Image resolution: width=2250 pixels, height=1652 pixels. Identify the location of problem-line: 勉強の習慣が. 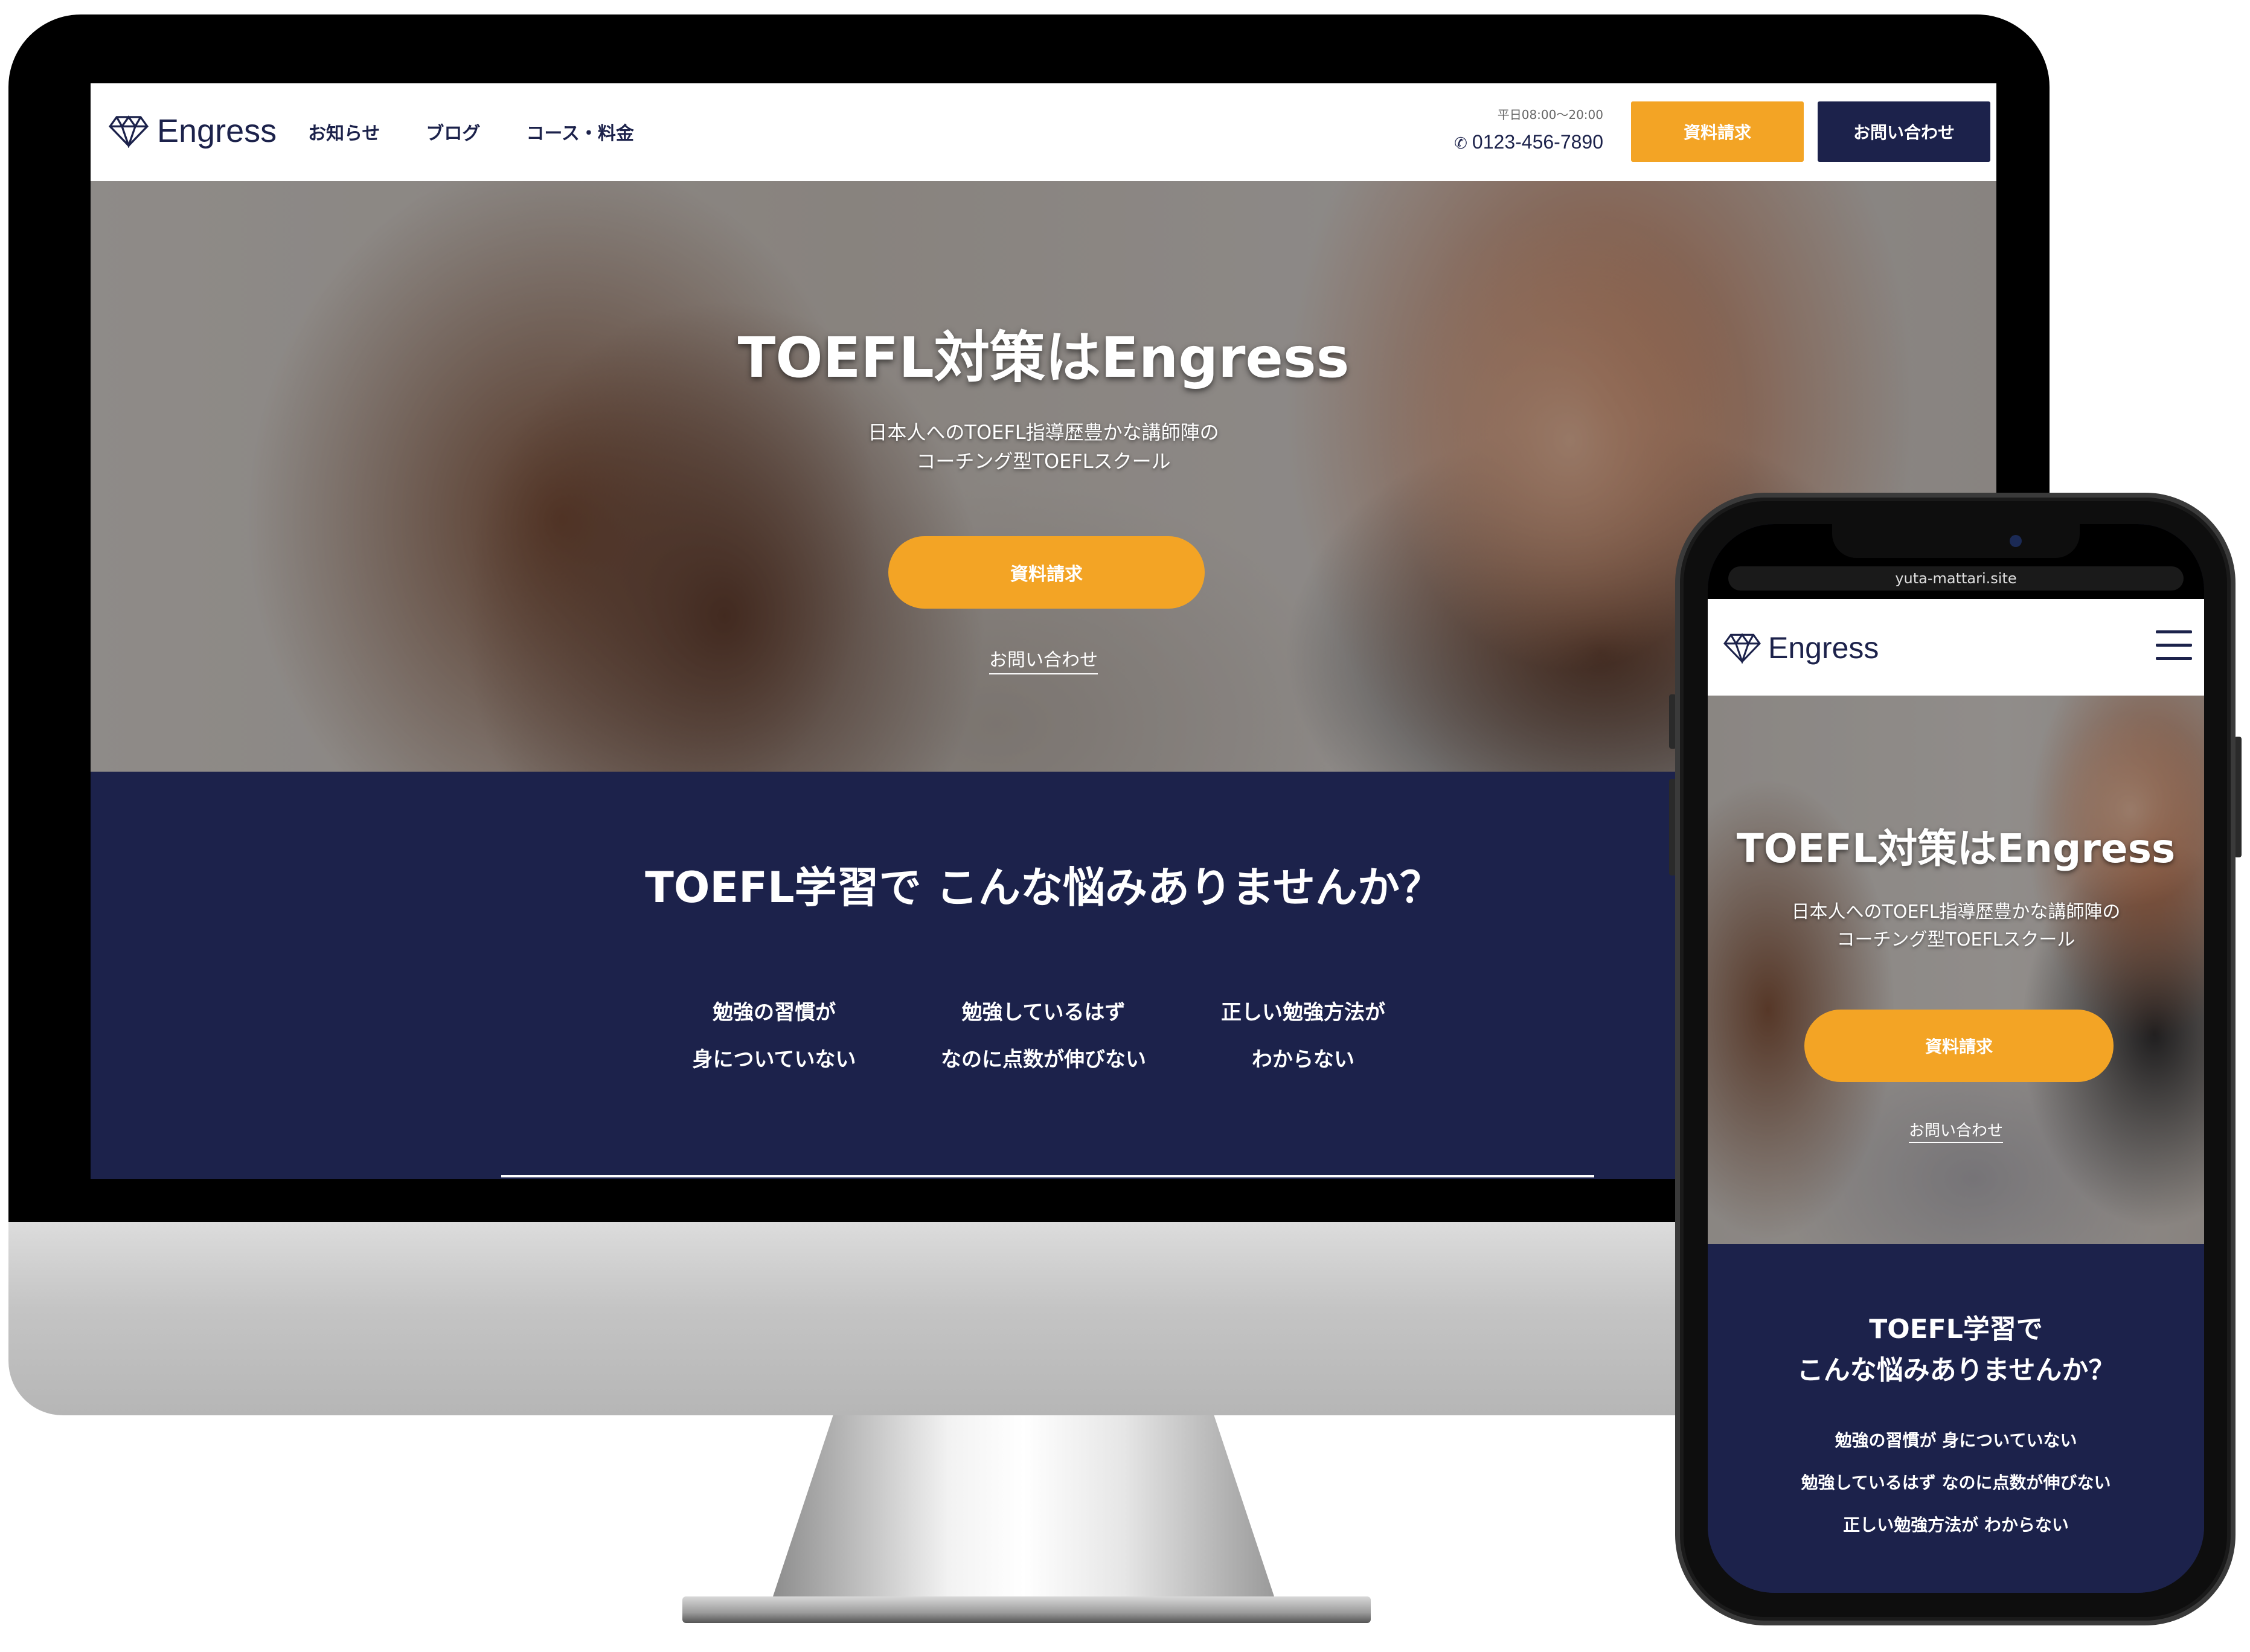
(774, 1012).